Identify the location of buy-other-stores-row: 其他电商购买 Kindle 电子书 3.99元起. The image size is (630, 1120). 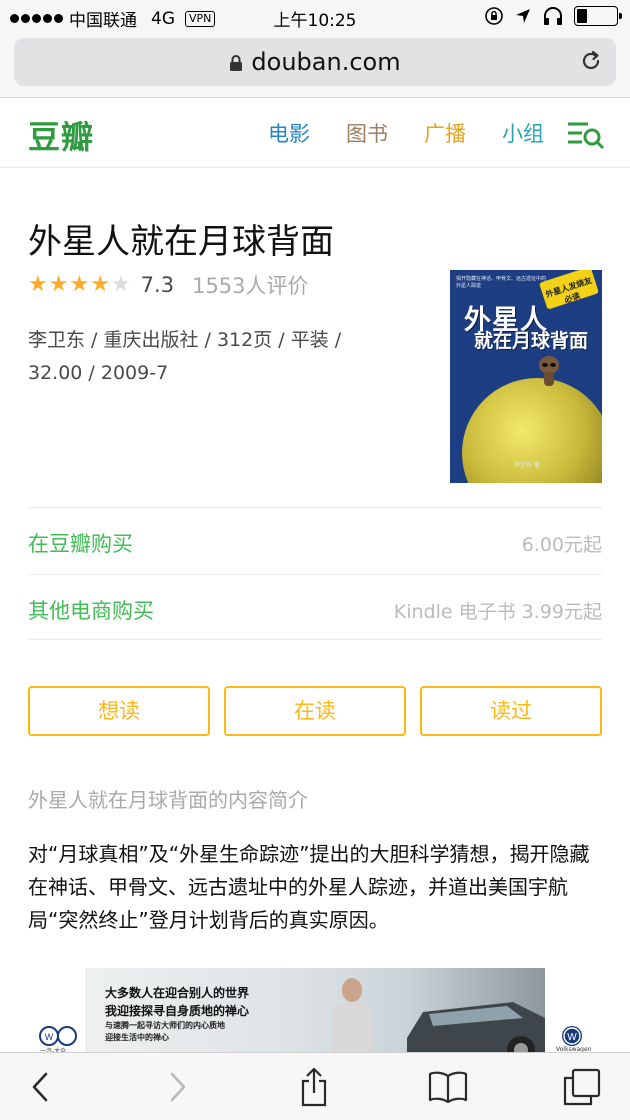
(315, 607).